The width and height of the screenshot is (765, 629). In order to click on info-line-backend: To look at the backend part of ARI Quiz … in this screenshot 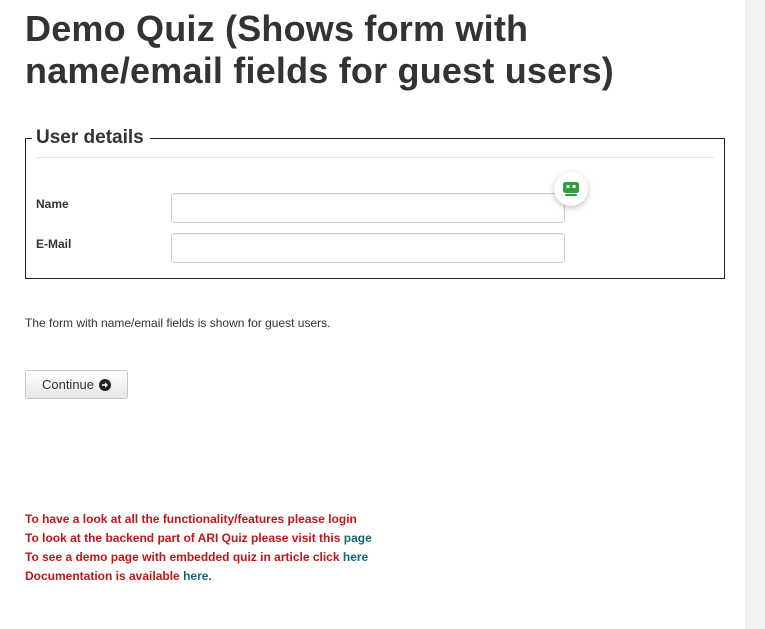, I will do `click(198, 538)`.